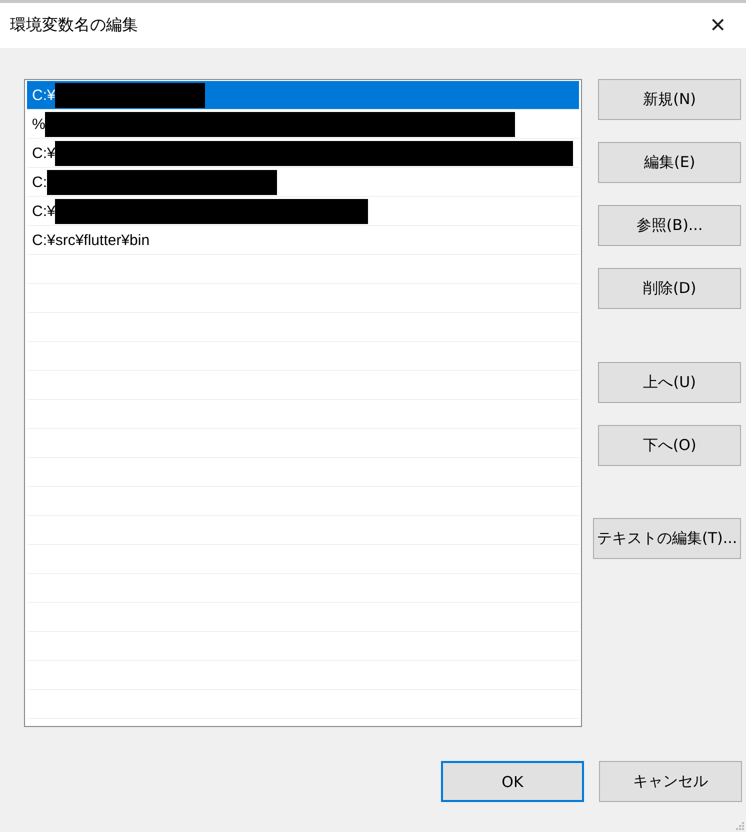 Image resolution: width=746 pixels, height=832 pixels. What do you see at coordinates (74, 25) in the screenshot?
I see `window-title: 環境変数名の編集` at bounding box center [74, 25].